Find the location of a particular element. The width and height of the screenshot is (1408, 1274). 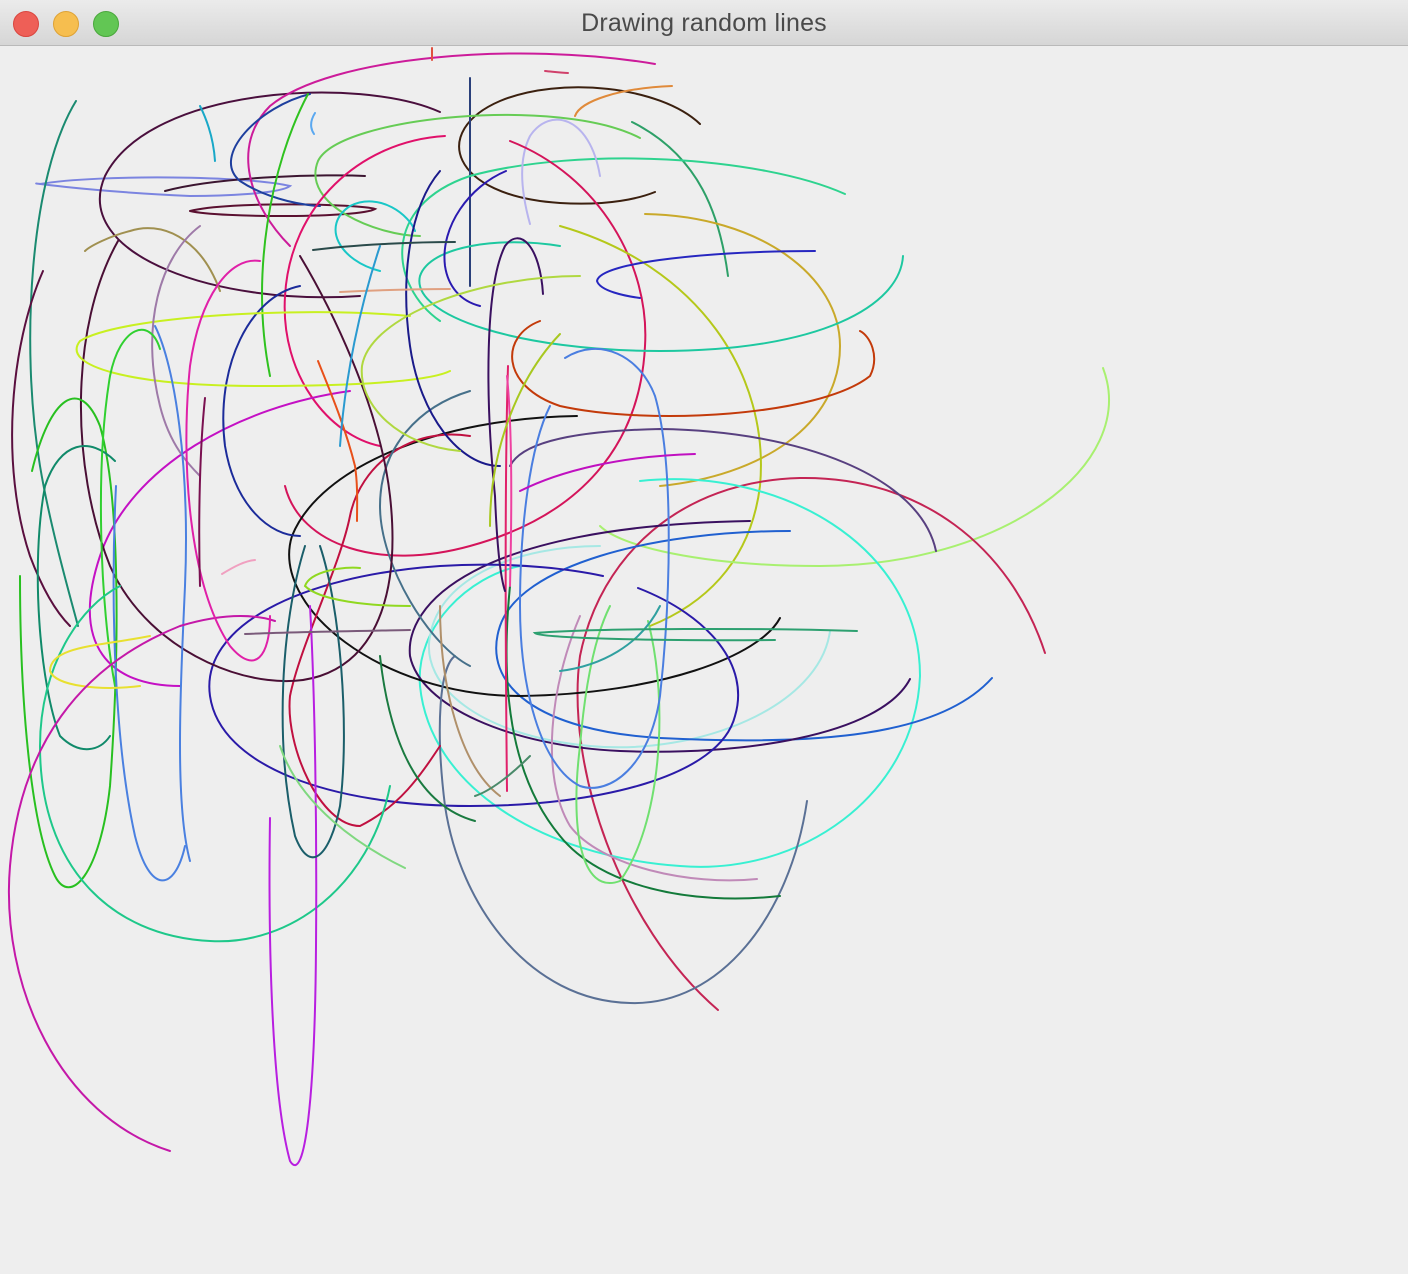

title-bar: Drawing random lines is located at coordinates (704, 23).